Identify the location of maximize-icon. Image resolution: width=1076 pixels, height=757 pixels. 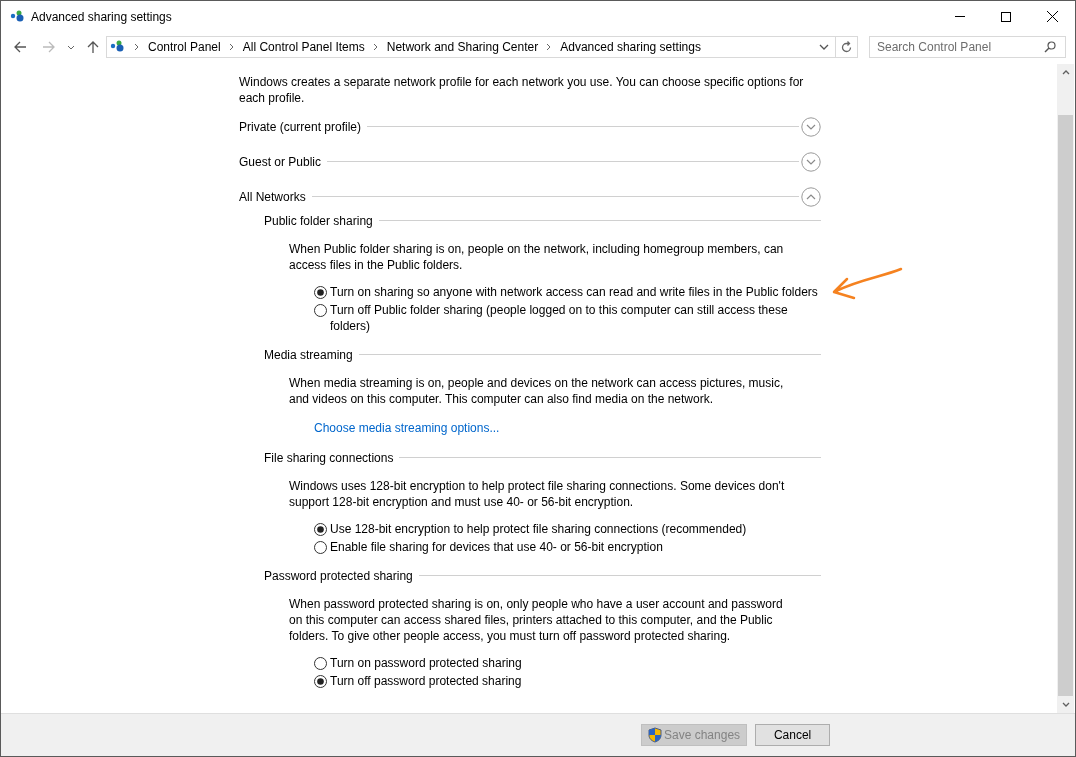
(1006, 16).